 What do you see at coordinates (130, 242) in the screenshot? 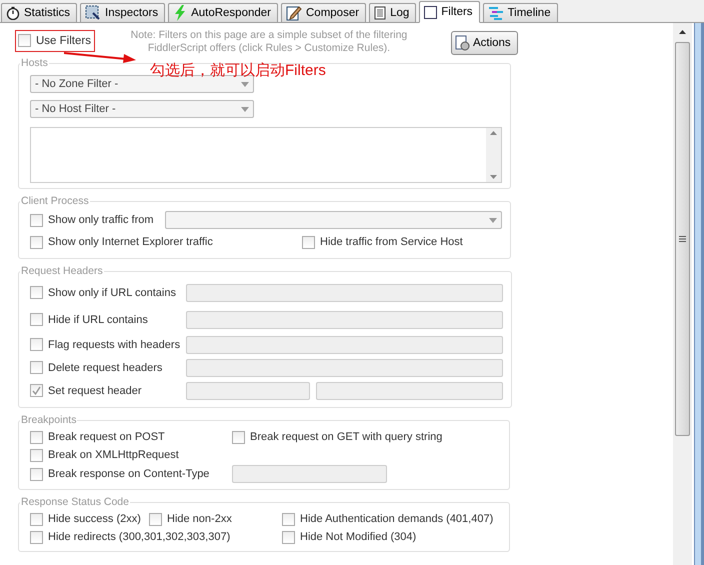
I see `checkbox-text: Show only Internet Explorer traffic` at bounding box center [130, 242].